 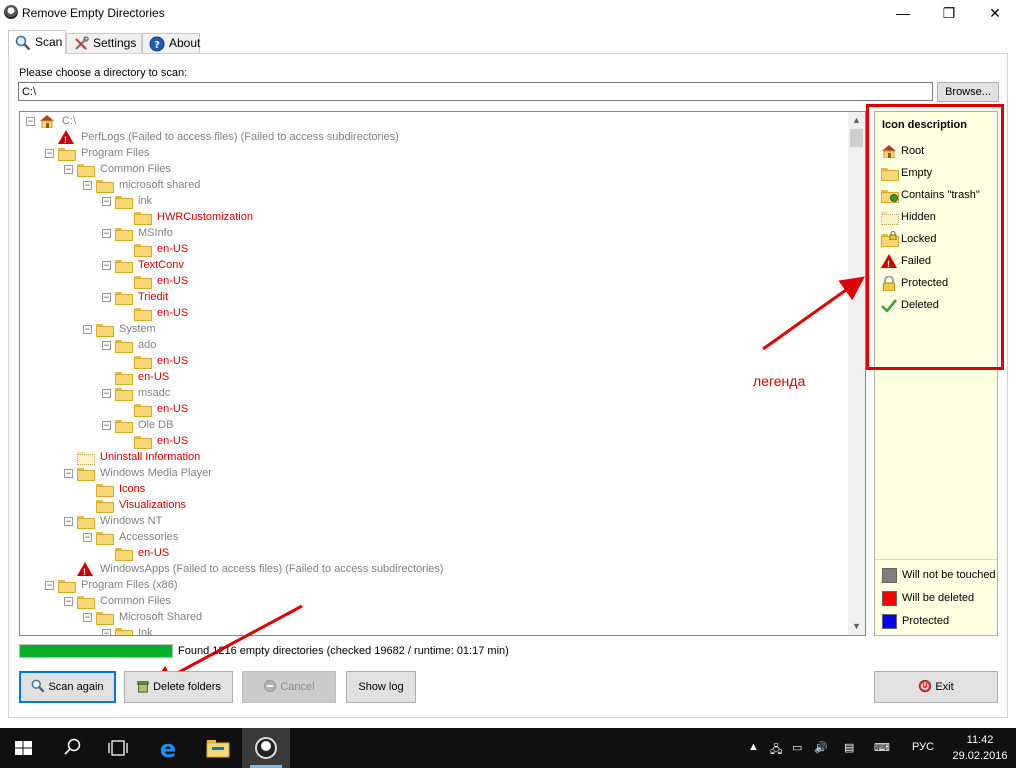 What do you see at coordinates (980, 748) in the screenshot?
I see `clock: 11:42 29.02.2016` at bounding box center [980, 748].